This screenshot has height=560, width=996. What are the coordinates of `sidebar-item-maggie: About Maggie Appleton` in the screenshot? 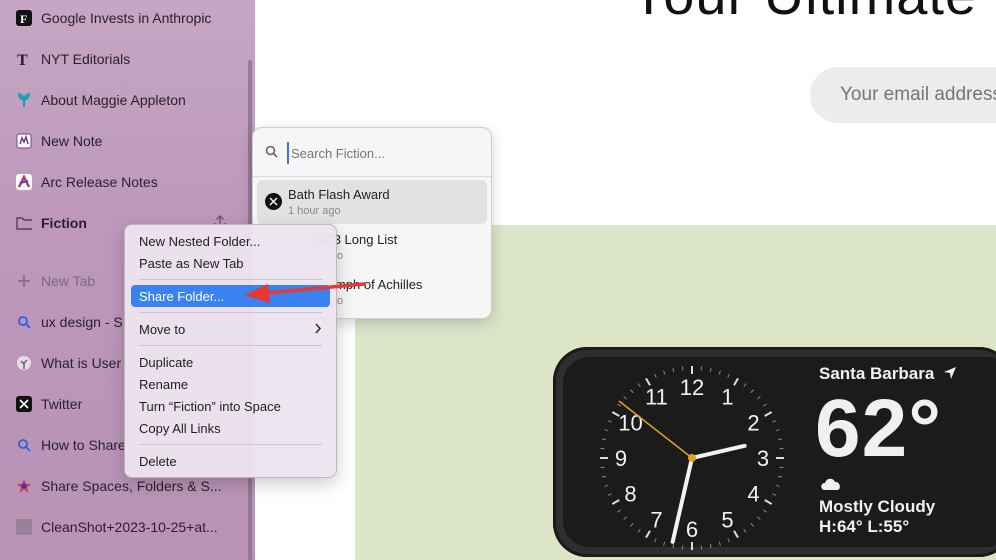 It's located at (128, 100).